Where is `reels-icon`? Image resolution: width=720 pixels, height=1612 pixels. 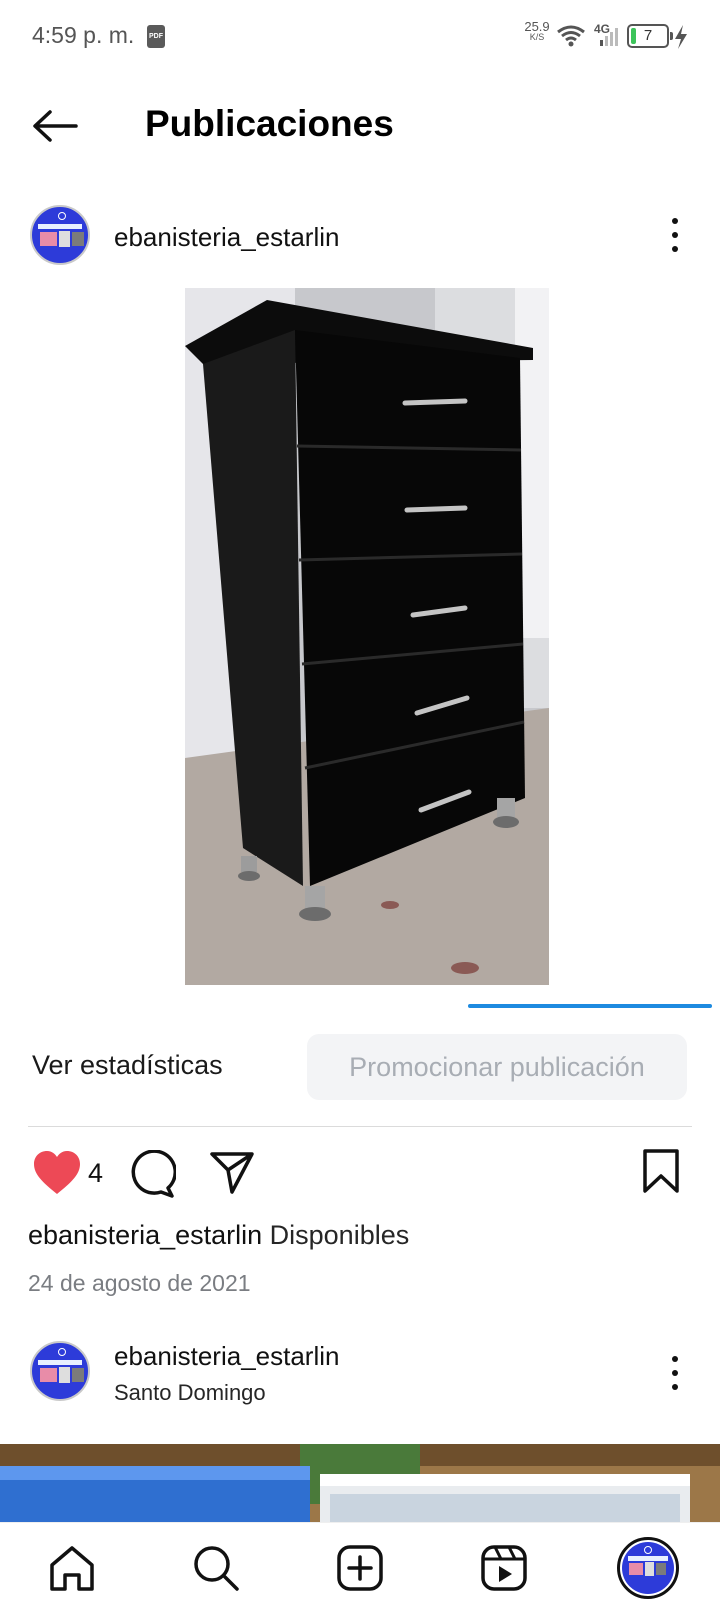
reels-icon is located at coordinates (504, 1568).